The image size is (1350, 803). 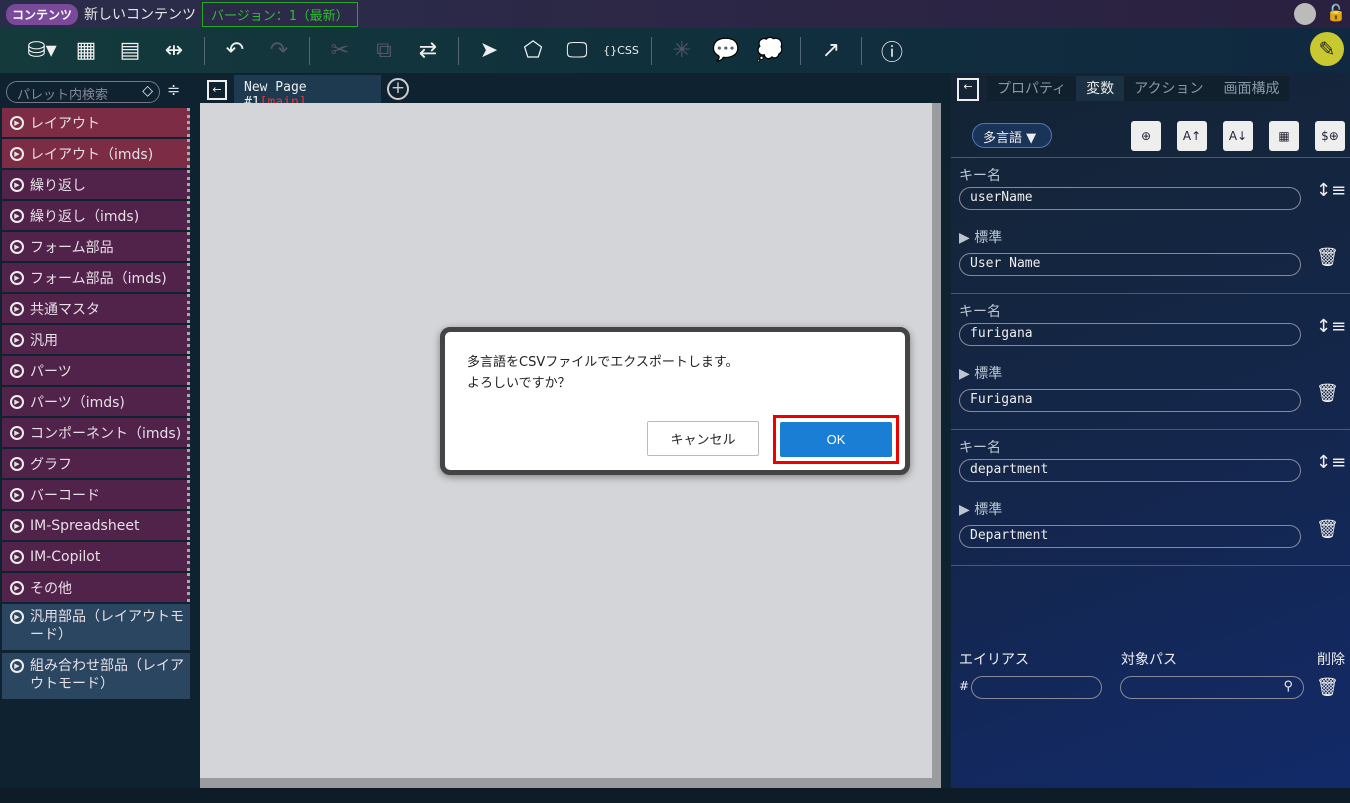 What do you see at coordinates (1169, 88) in the screenshot?
I see `tab-actions: アクション` at bounding box center [1169, 88].